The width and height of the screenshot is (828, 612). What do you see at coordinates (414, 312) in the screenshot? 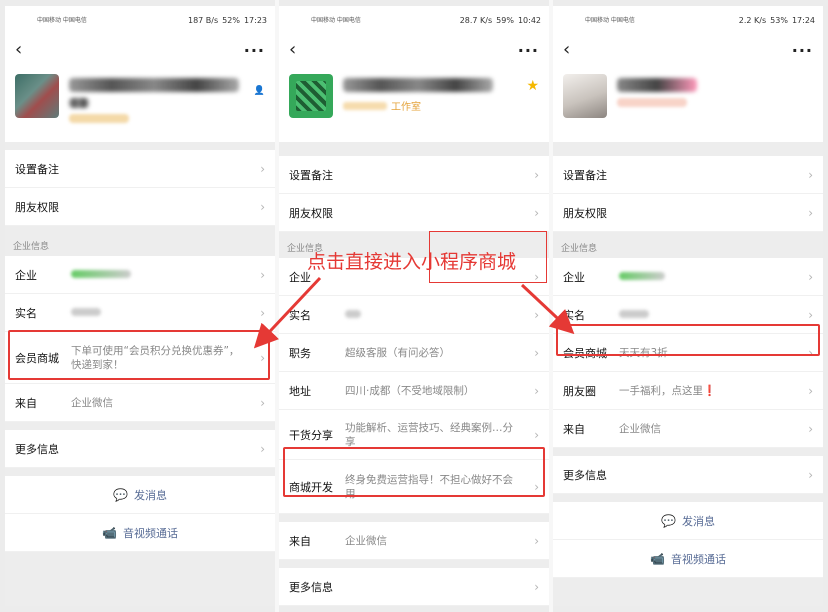
I see `annotation-arrows` at bounding box center [414, 312].